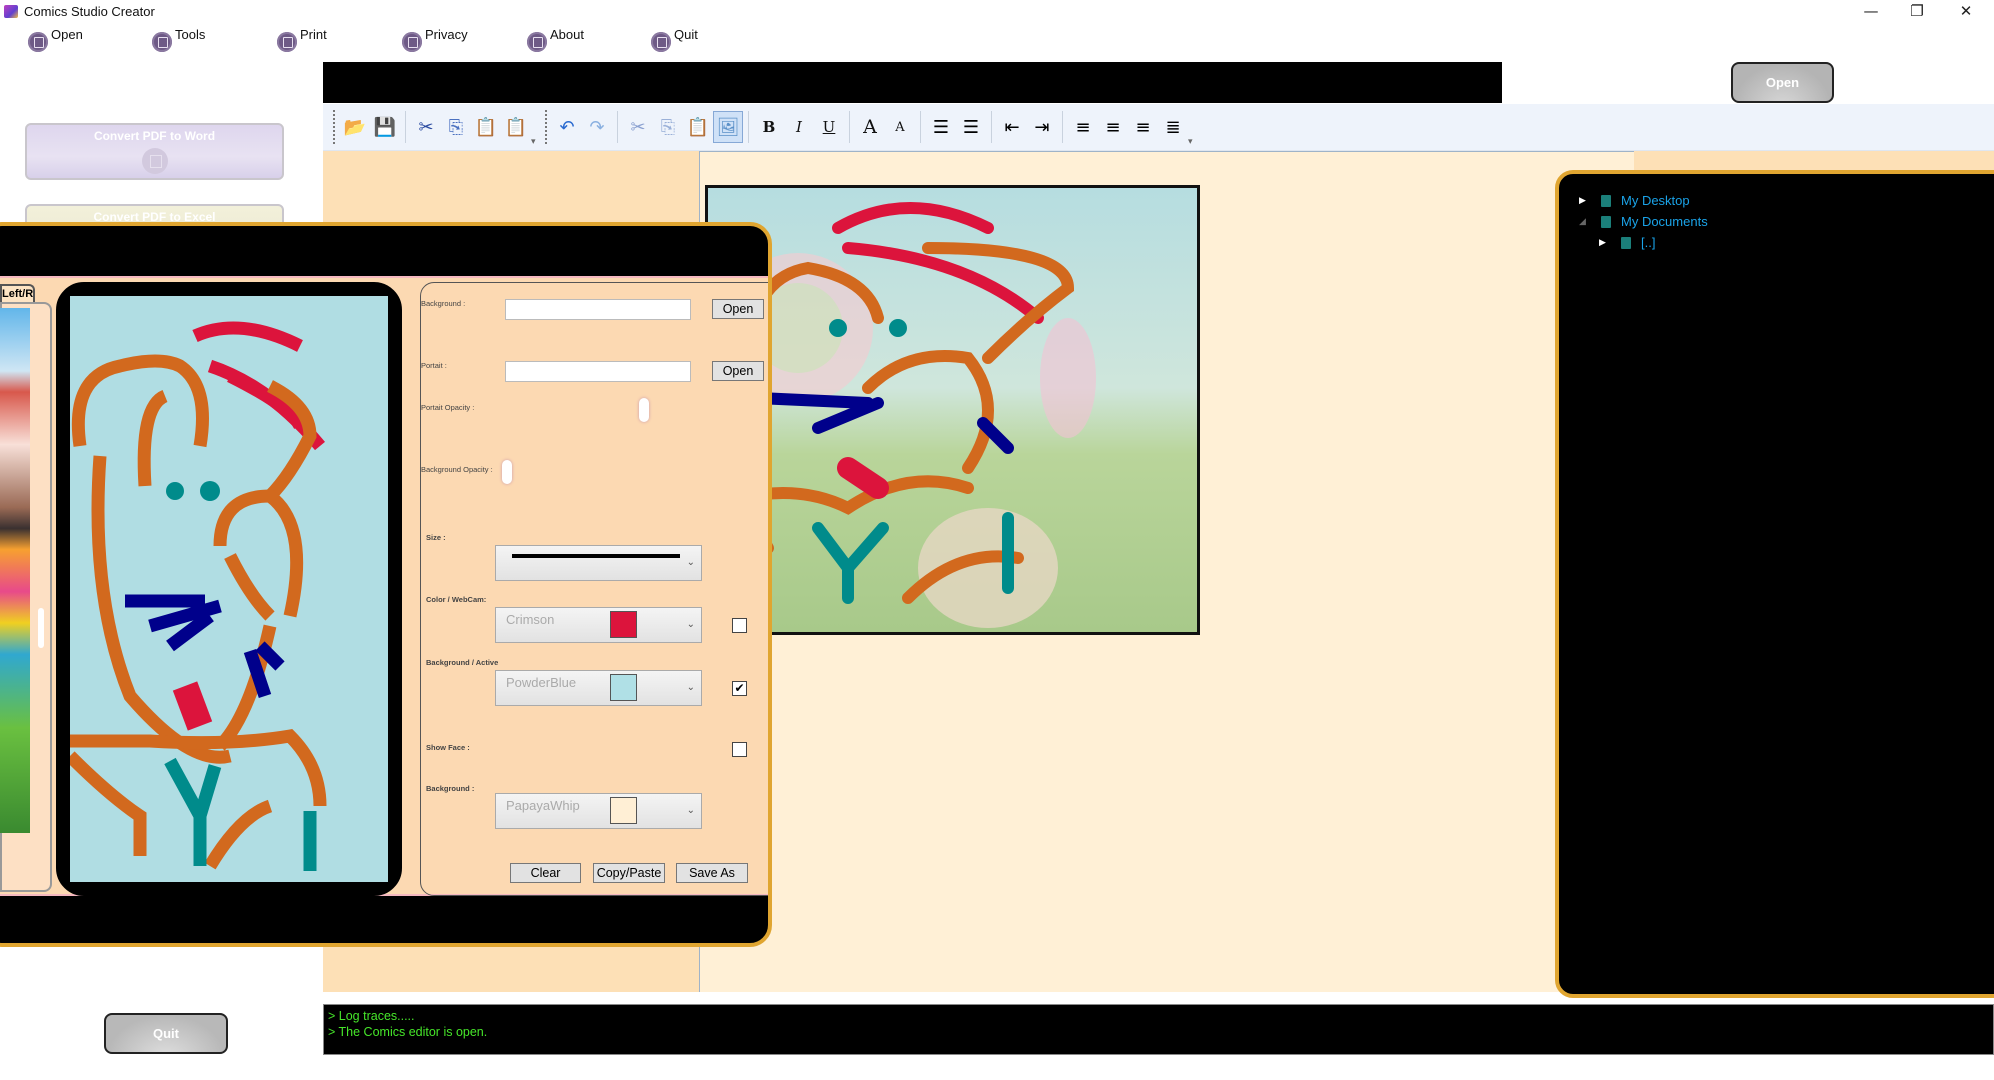 The image size is (1994, 1080). What do you see at coordinates (1786, 242) in the screenshot?
I see `tree-item-parent-folder: ▶ [..]` at bounding box center [1786, 242].